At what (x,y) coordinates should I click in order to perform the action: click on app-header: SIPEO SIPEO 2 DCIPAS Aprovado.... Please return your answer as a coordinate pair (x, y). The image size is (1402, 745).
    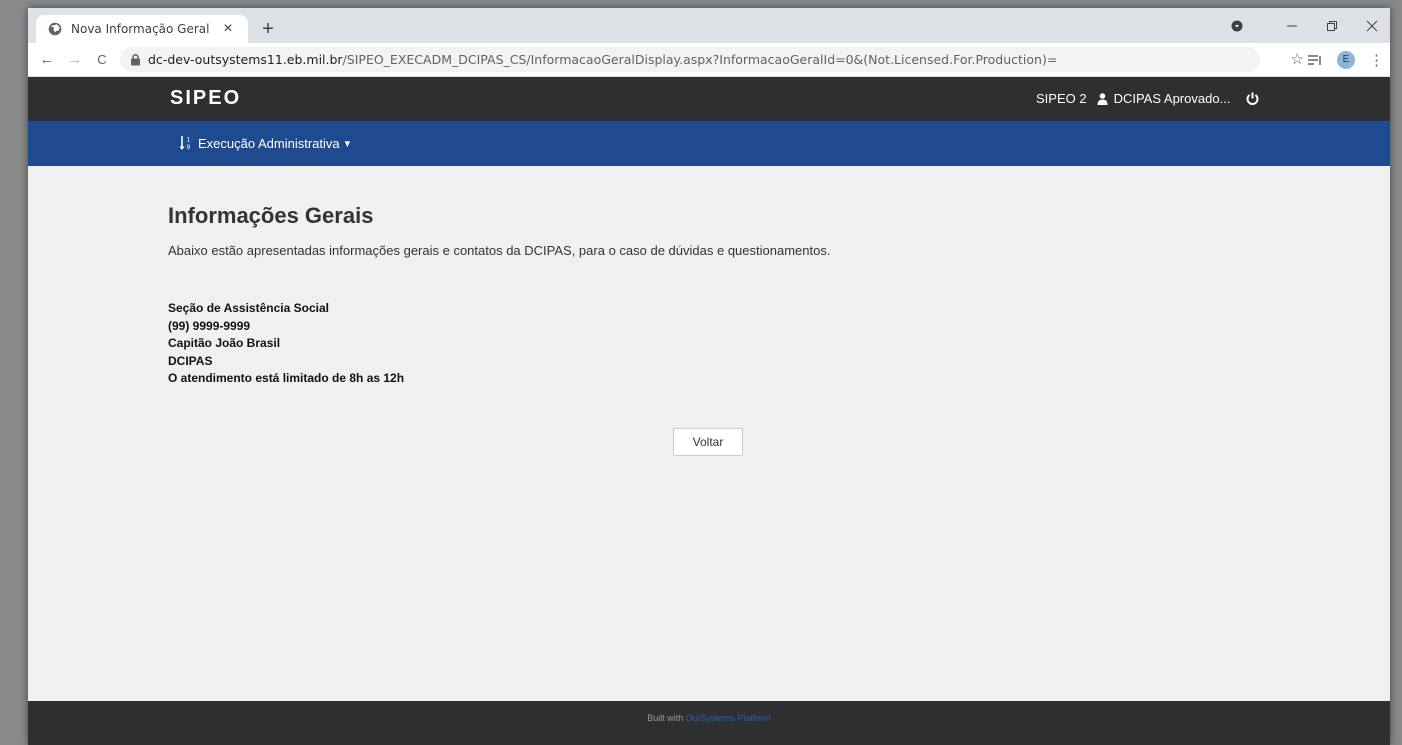
    Looking at the image, I should click on (709, 99).